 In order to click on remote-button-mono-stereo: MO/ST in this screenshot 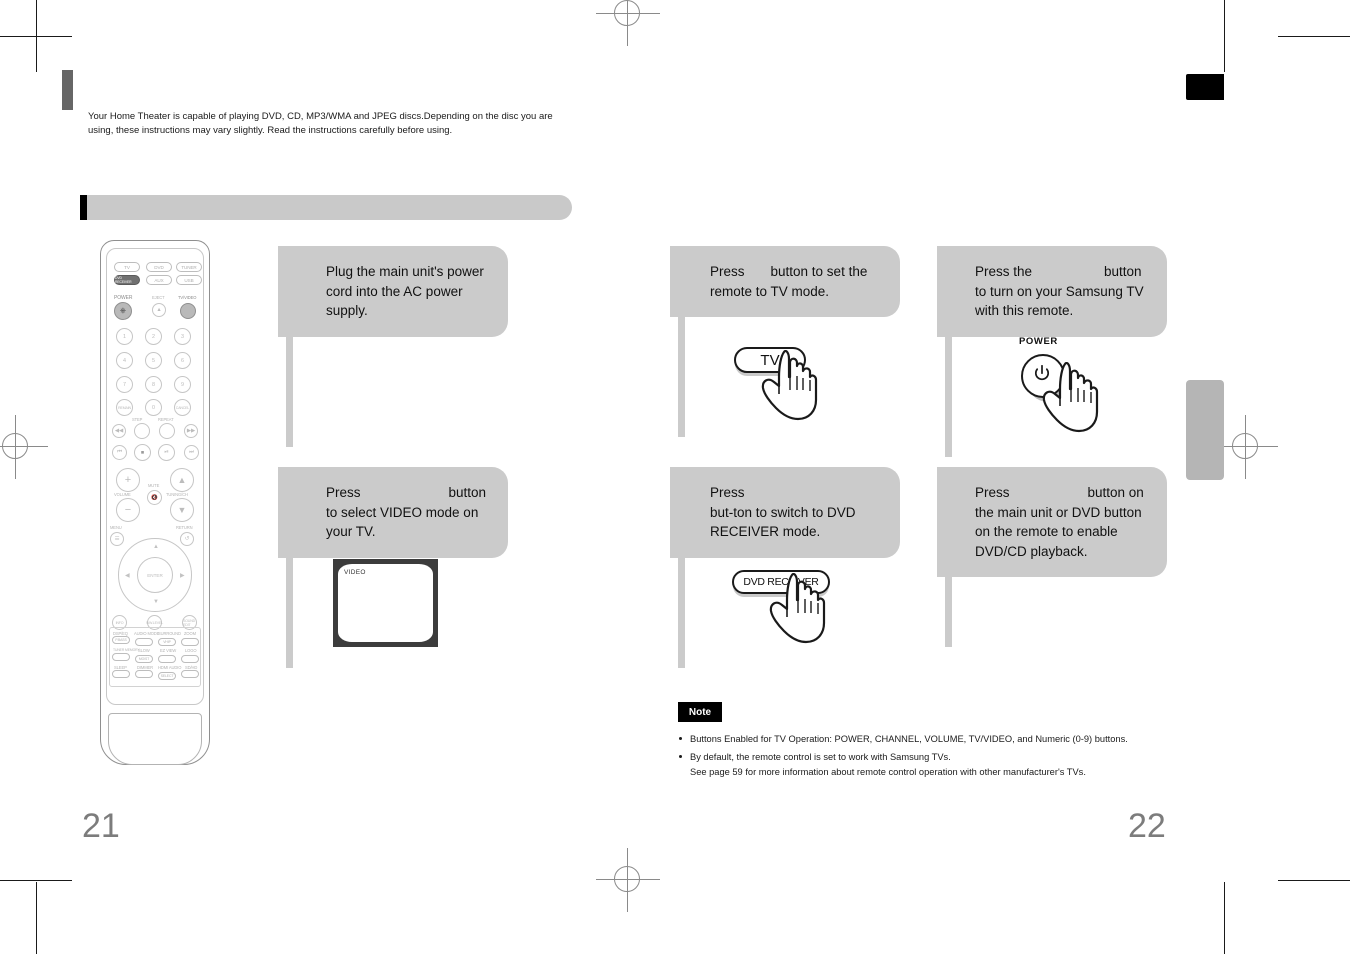, I will do `click(144, 659)`.